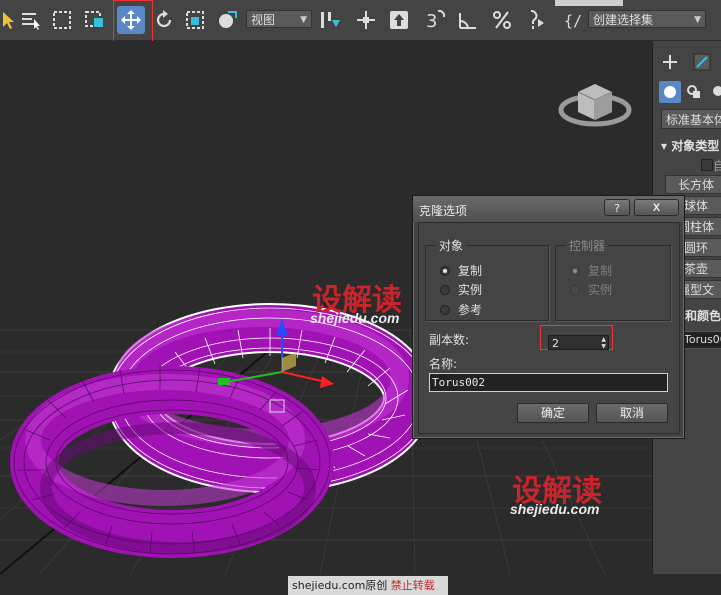  I want to click on copies-spinner: 2 ▲ ▼, so click(578, 342).